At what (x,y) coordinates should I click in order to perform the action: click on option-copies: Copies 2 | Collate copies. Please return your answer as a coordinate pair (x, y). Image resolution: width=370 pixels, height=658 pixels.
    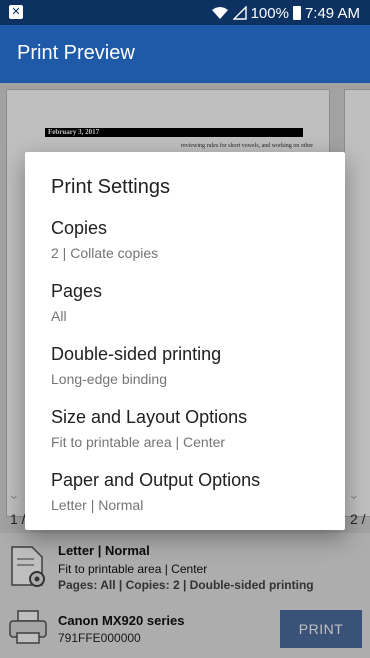
    Looking at the image, I should click on (191, 239).